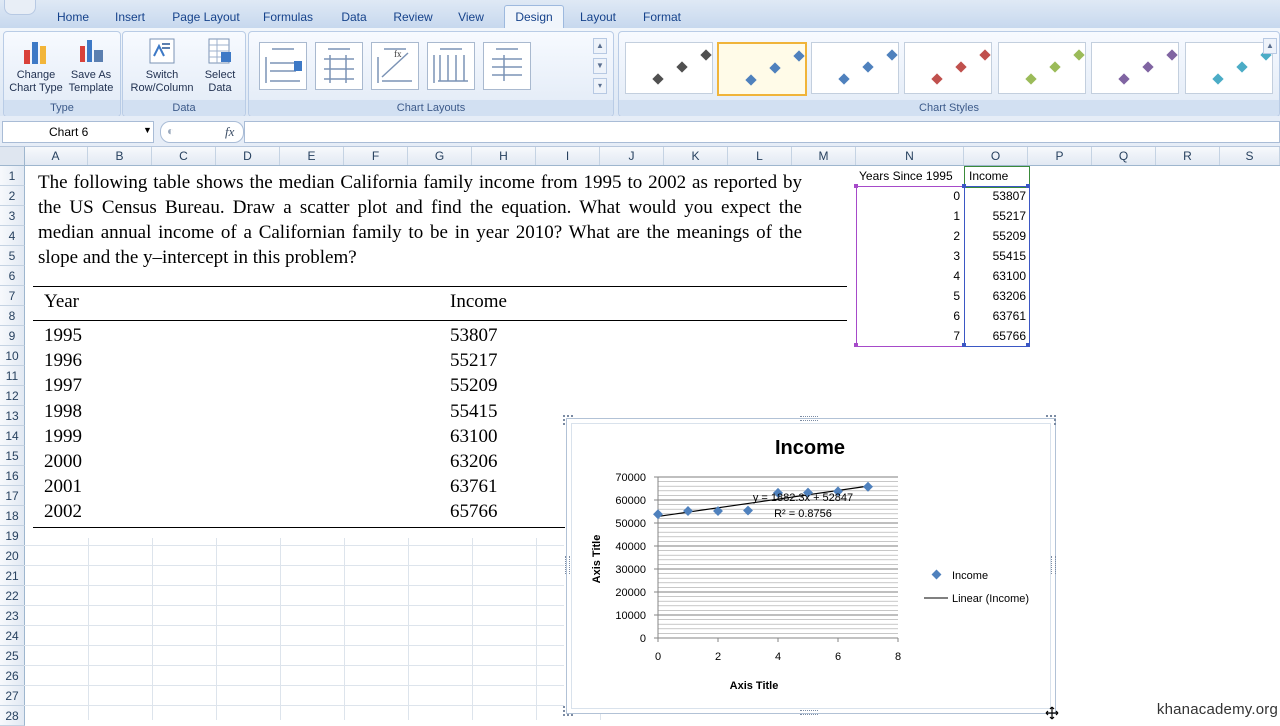 Image resolution: width=1280 pixels, height=726 pixels. I want to click on tab-page-layout: Page Layout, so click(206, 17).